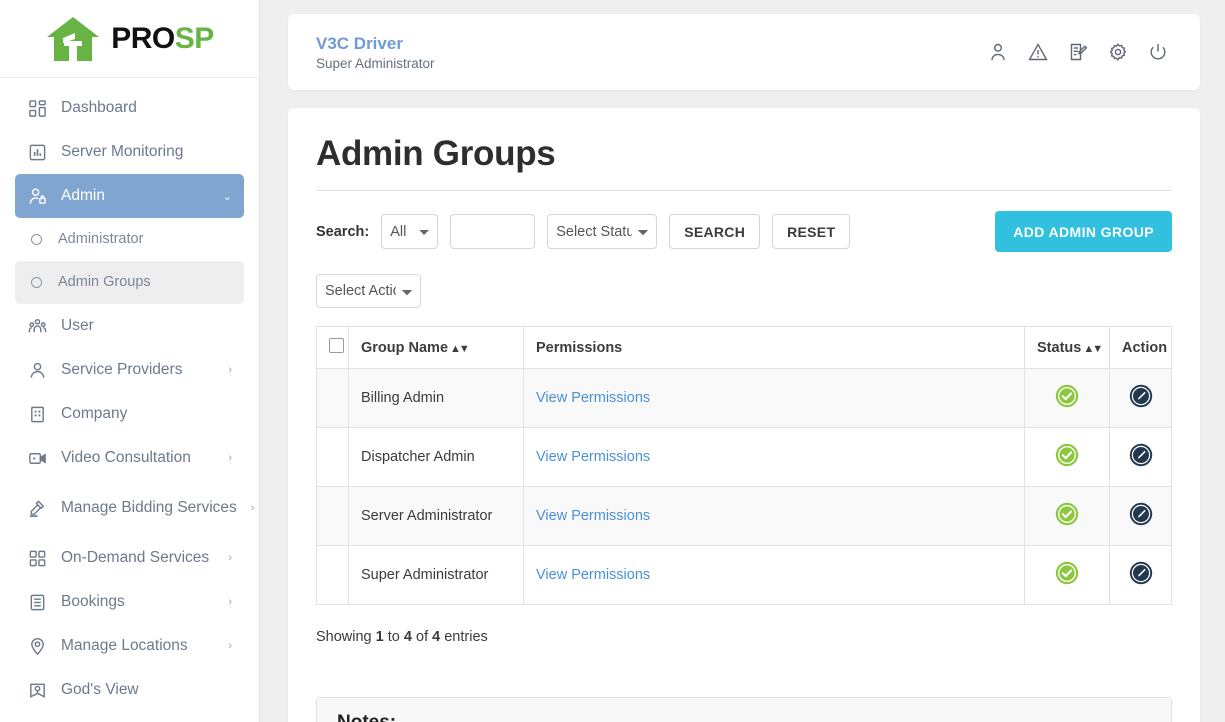 Image resolution: width=1225 pixels, height=722 pixels. I want to click on user-name: V3C Driver, so click(375, 44).